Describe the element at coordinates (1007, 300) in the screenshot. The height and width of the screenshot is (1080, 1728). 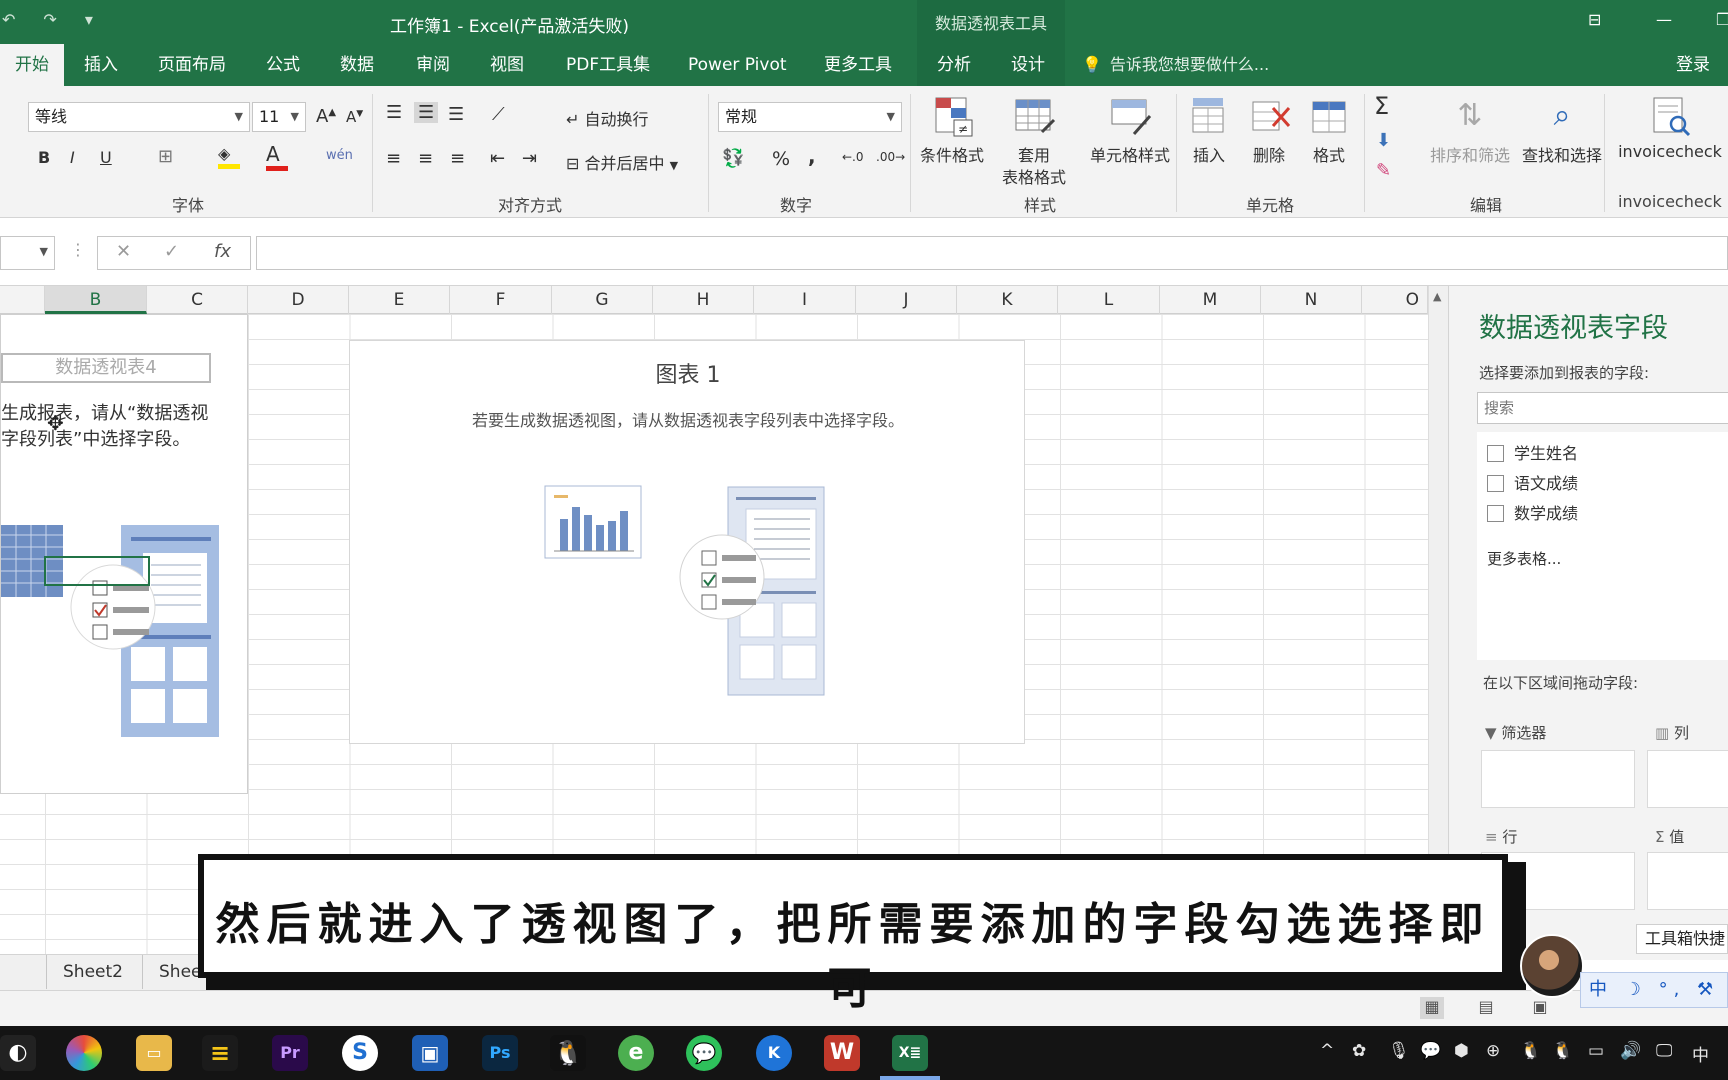
I see `column-header-k: K` at that location.